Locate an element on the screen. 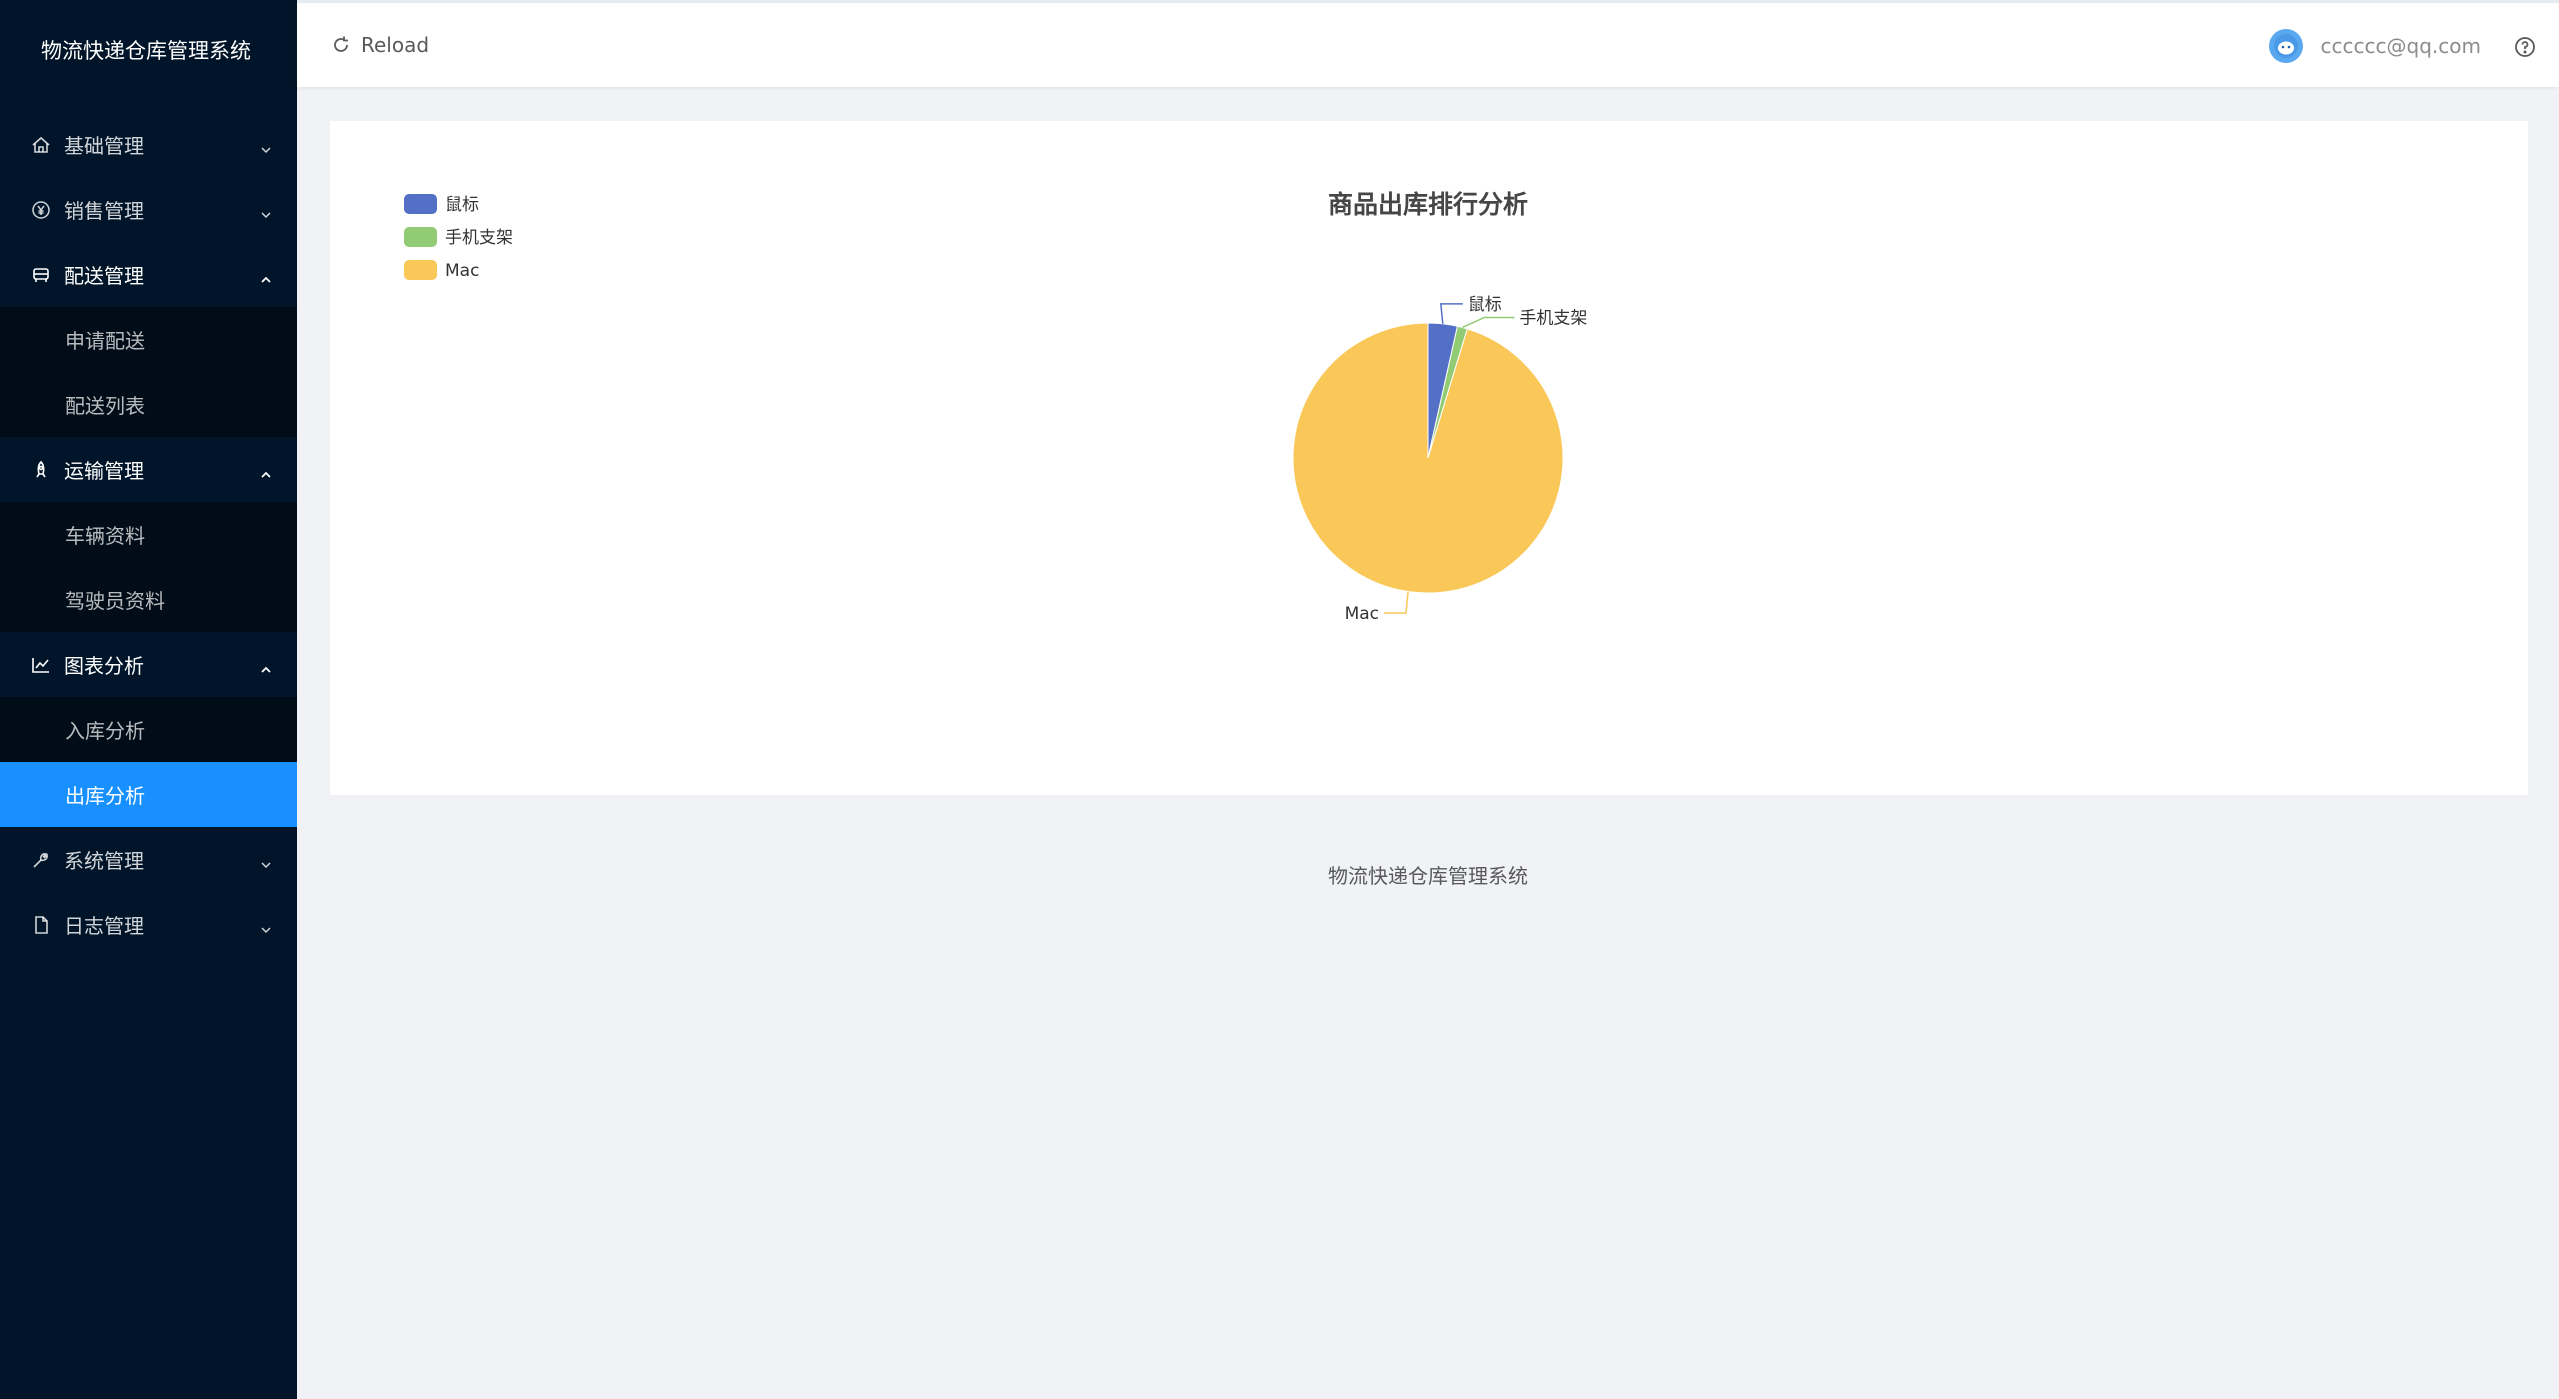 The image size is (2559, 1399). line-chart-icon is located at coordinates (41, 665).